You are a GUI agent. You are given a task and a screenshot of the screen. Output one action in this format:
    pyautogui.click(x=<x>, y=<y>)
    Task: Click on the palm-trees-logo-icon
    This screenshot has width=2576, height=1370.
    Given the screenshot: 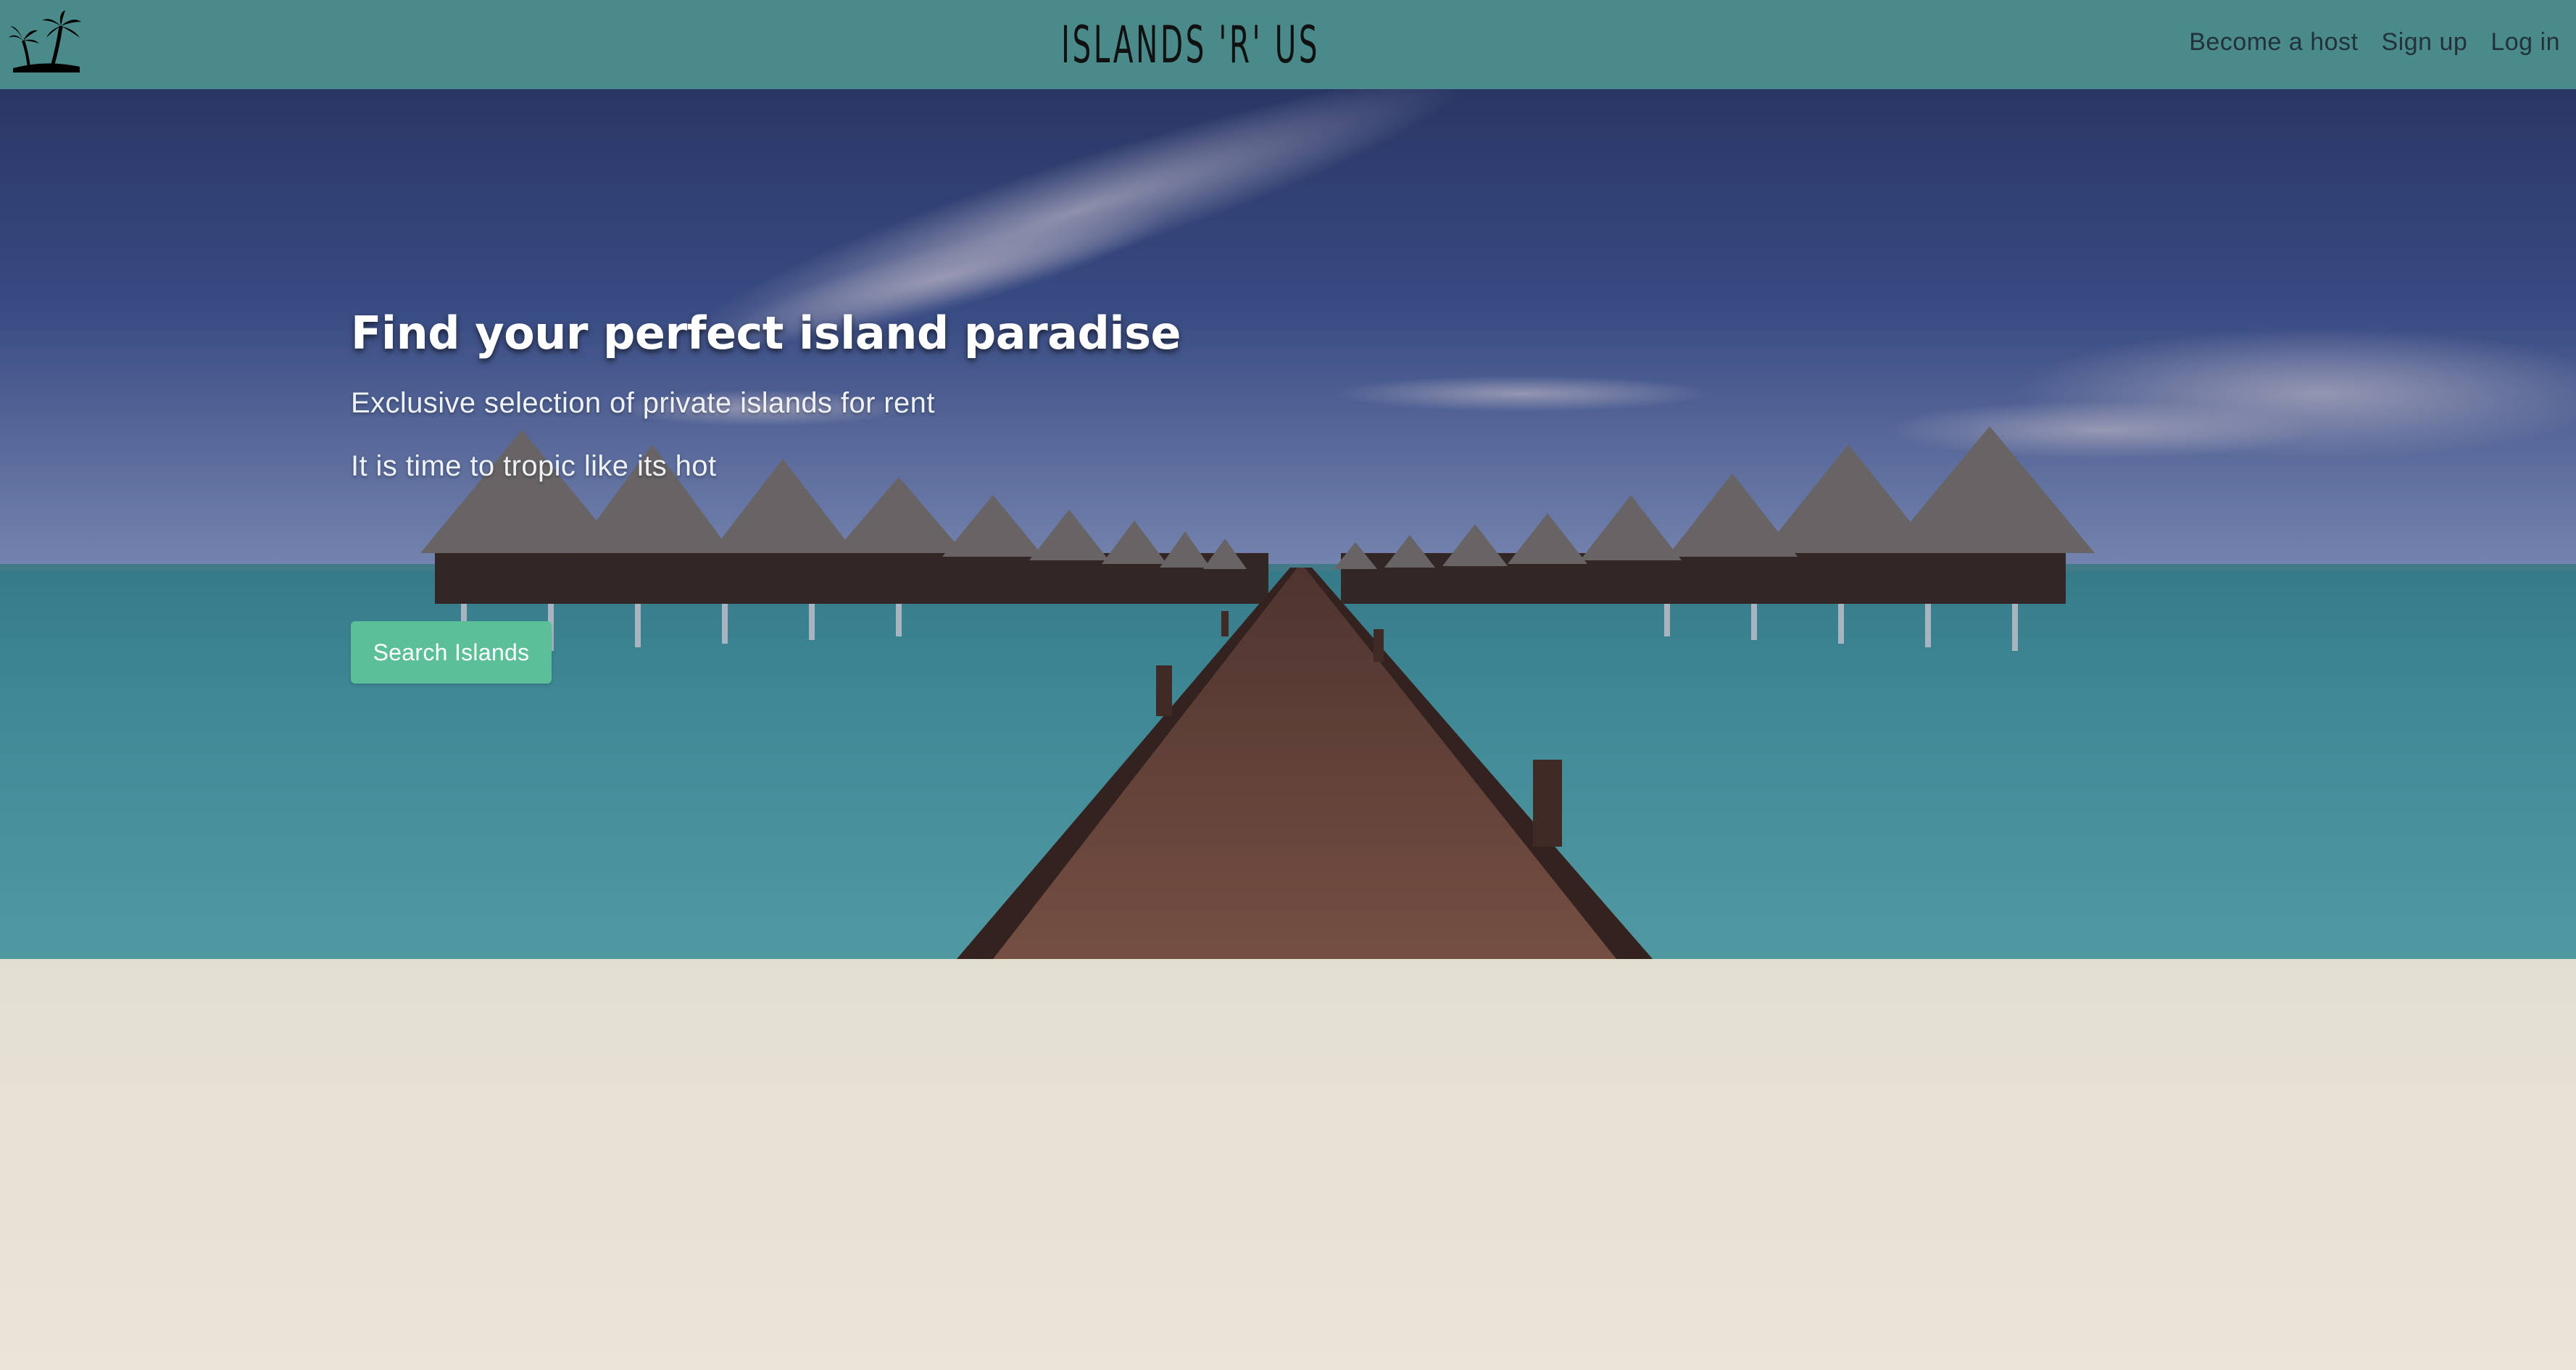 What is the action you would take?
    pyautogui.click(x=45, y=41)
    